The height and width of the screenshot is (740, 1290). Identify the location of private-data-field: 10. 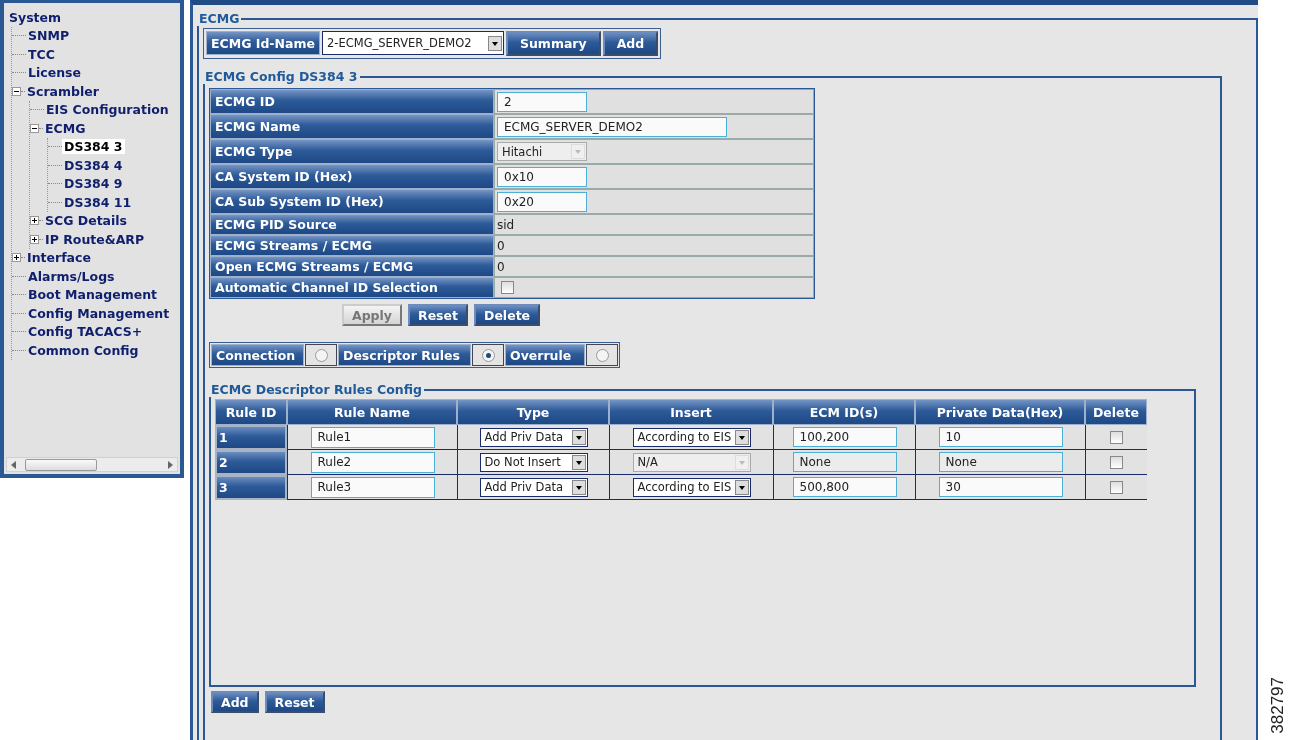
(1000, 437).